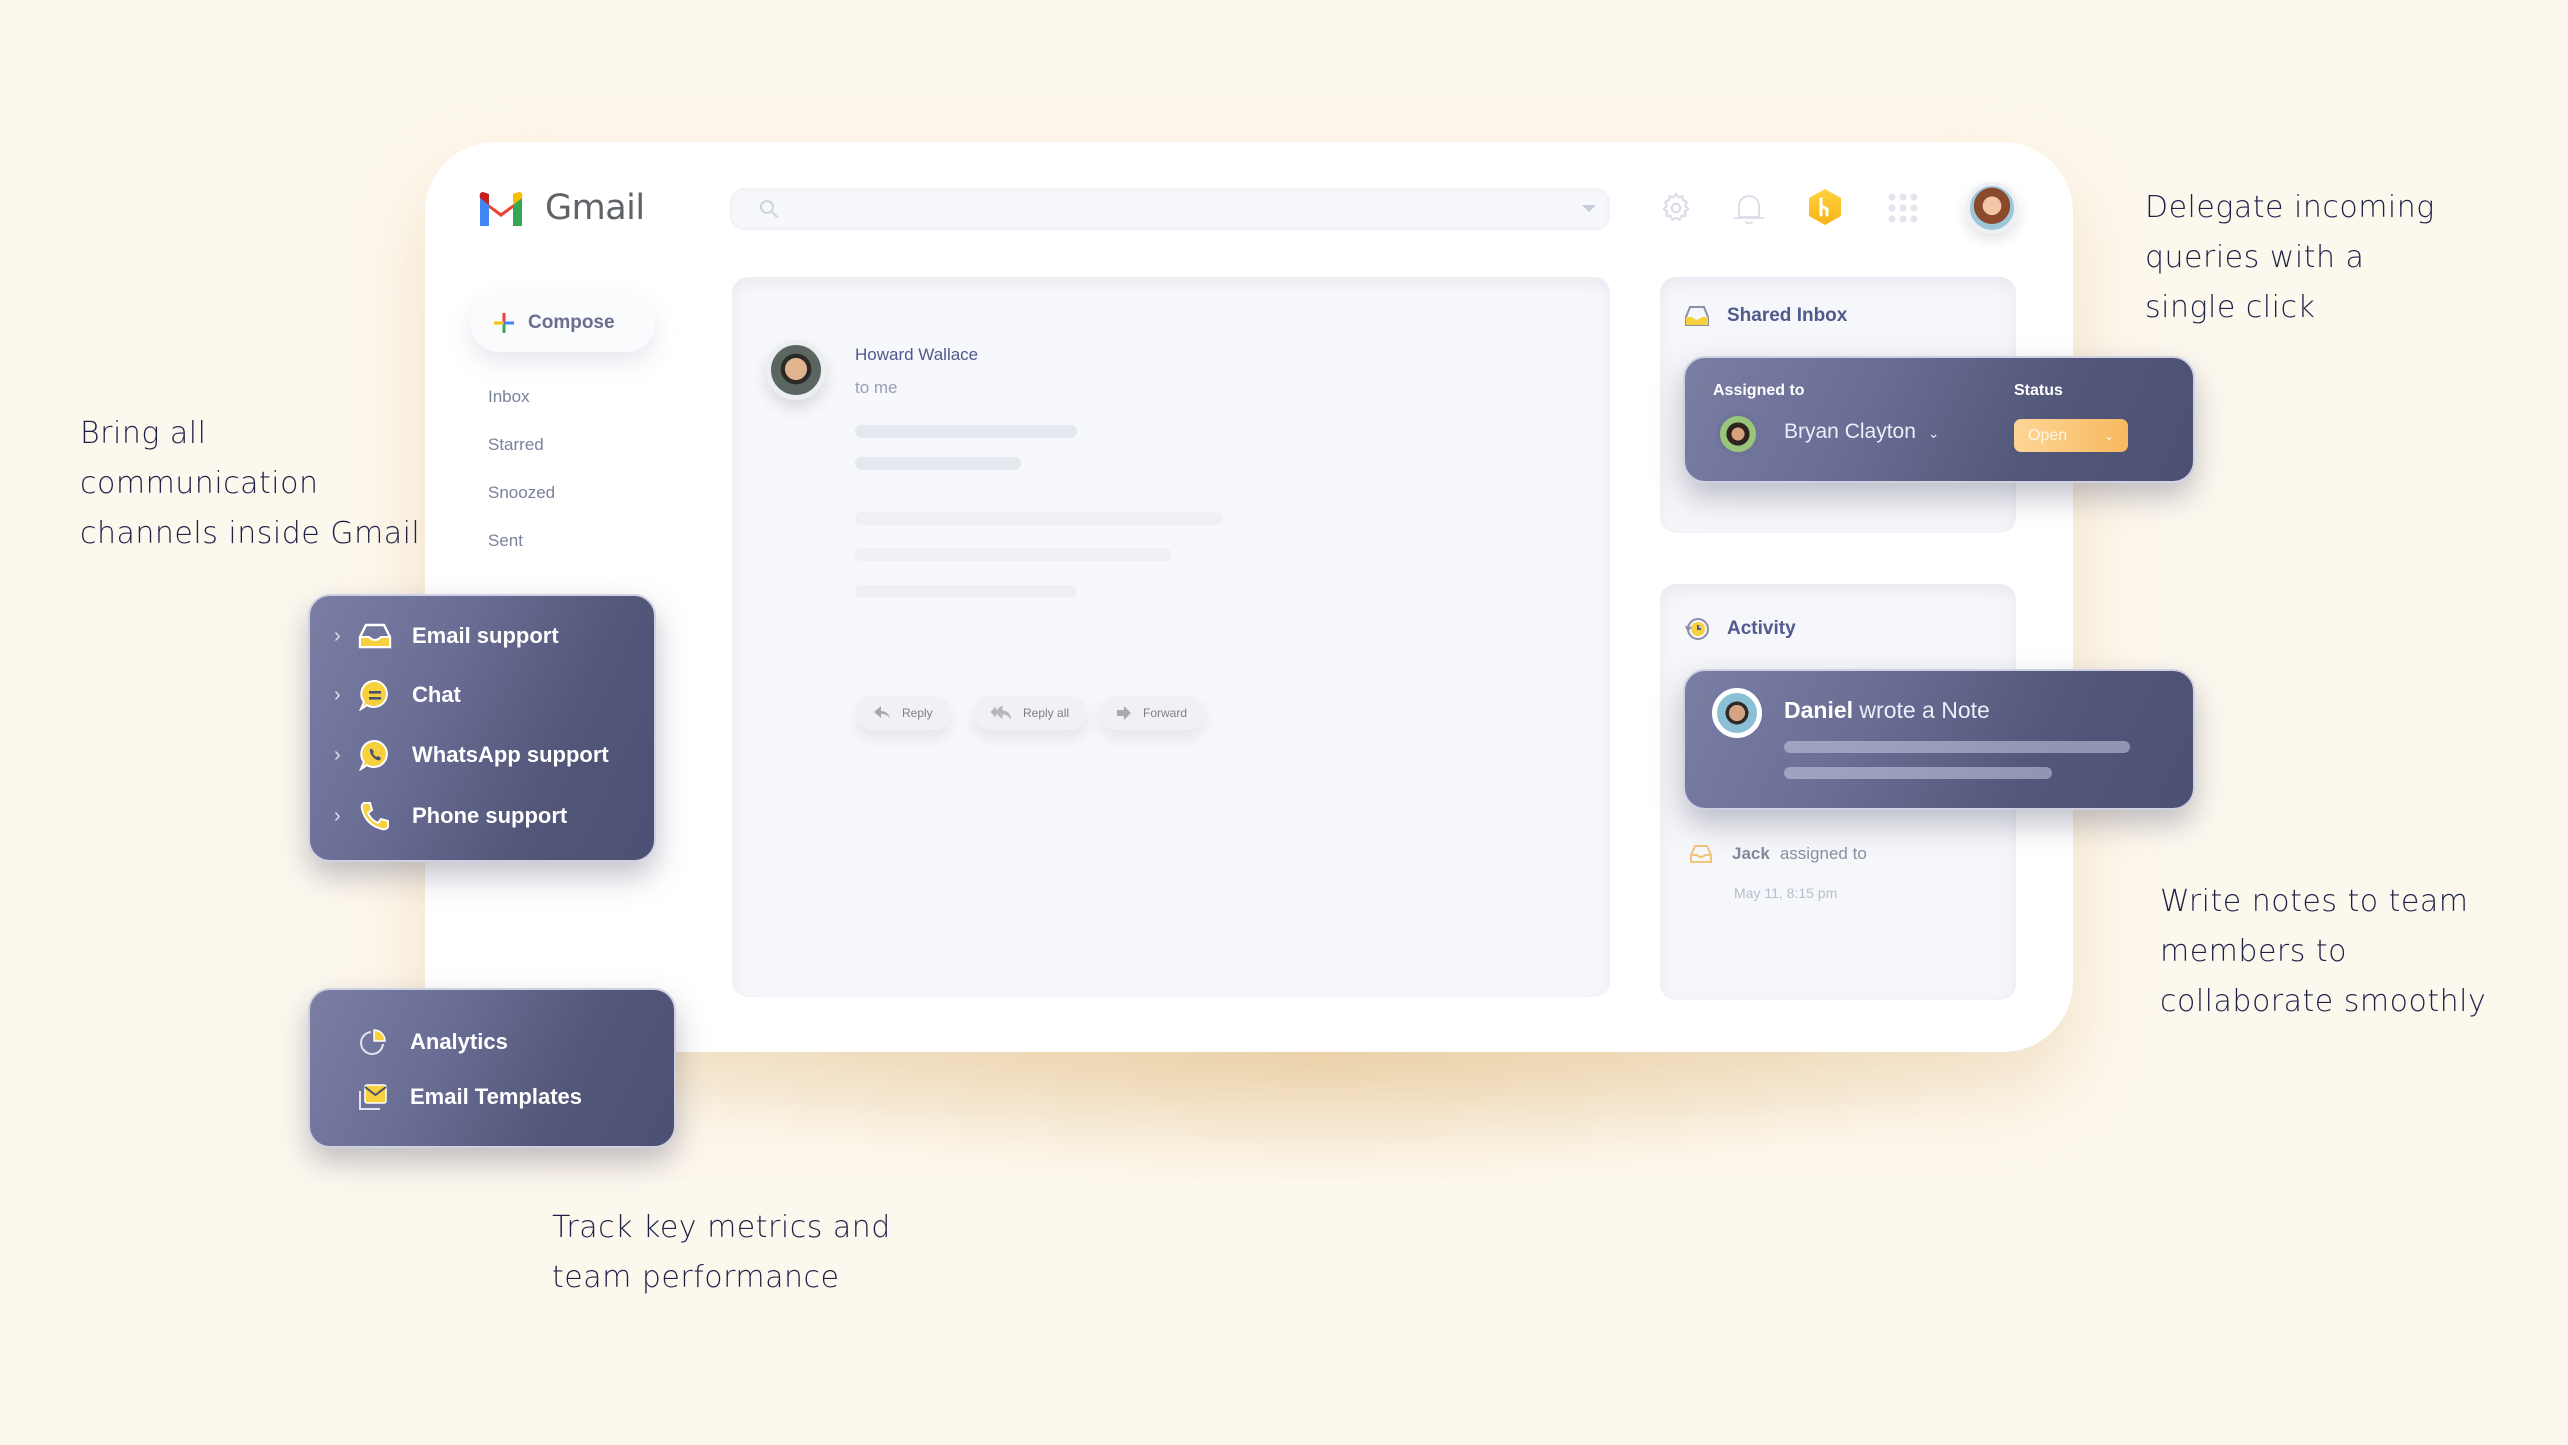  I want to click on channel-label: Phone support, so click(490, 815).